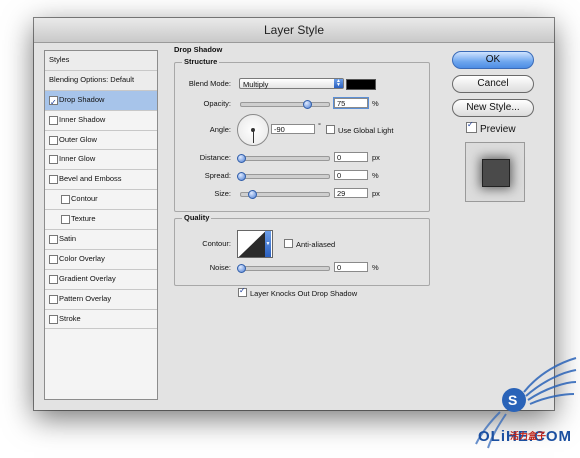  Describe the element at coordinates (283, 176) in the screenshot. I see `spread-slider` at that location.